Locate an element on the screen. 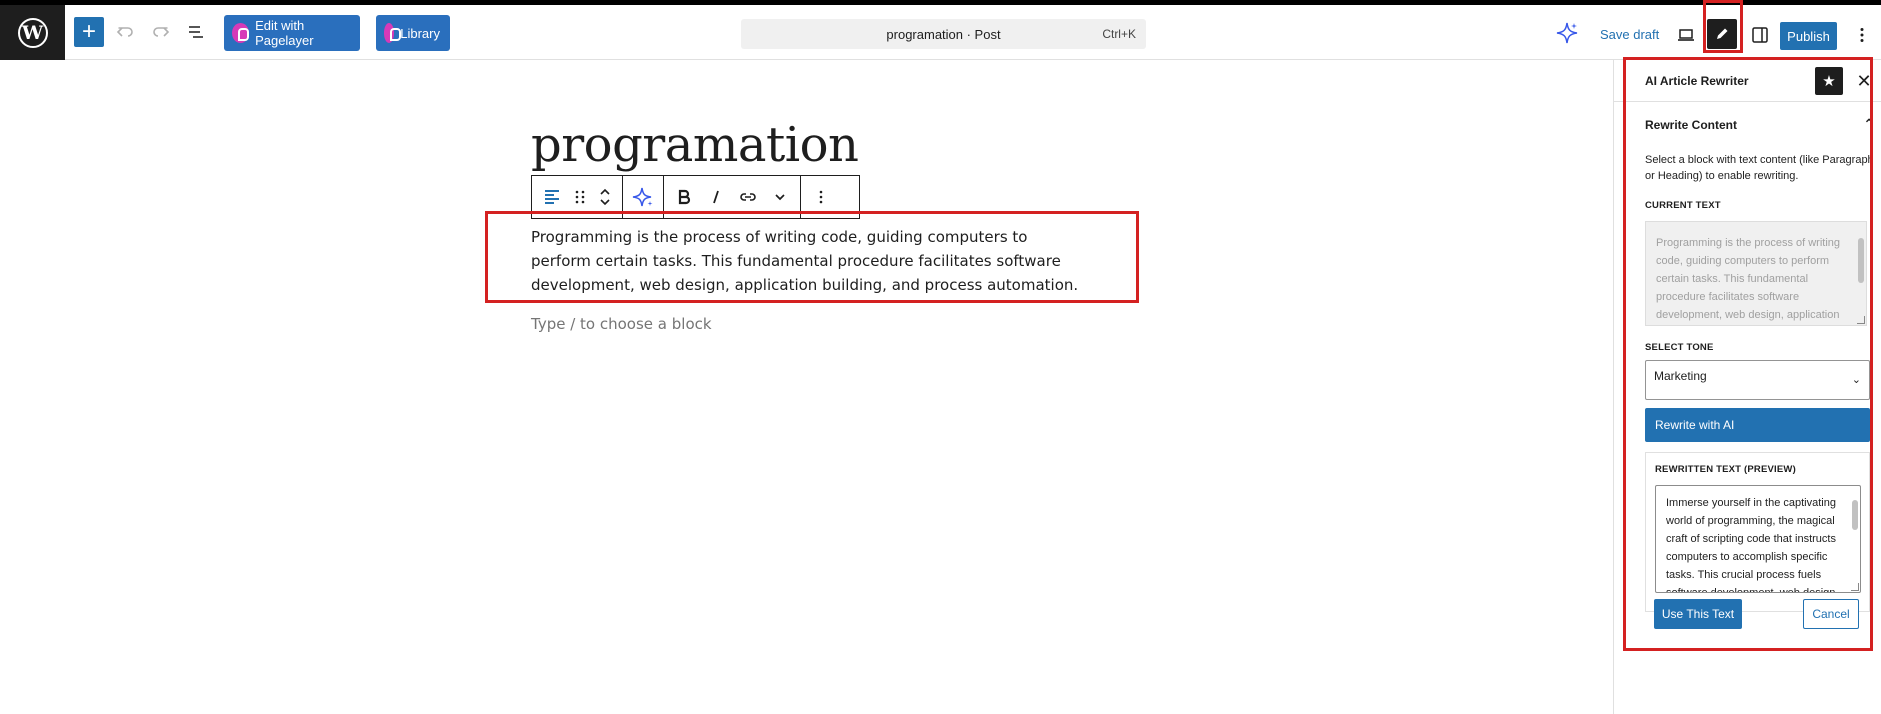  preview-button is located at coordinates (1686, 35).